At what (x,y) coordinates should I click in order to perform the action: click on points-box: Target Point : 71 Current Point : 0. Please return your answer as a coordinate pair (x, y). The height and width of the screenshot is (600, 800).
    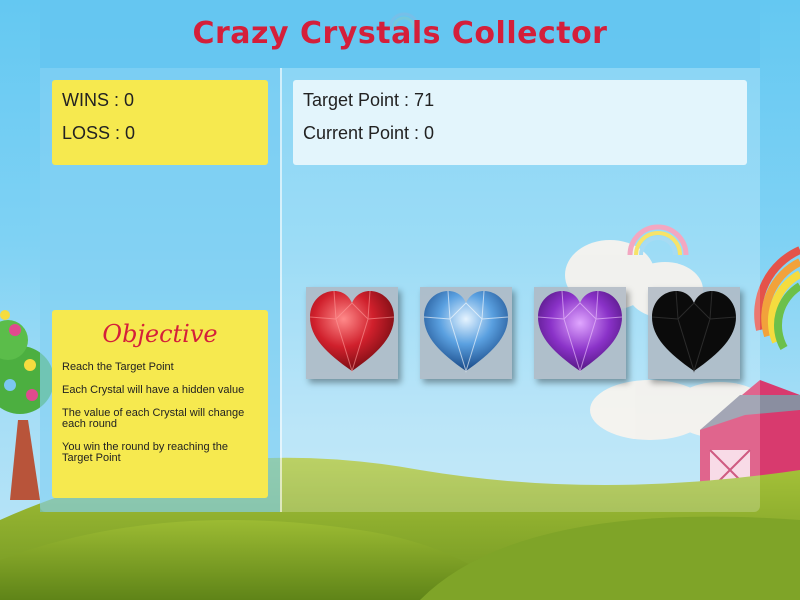
    Looking at the image, I should click on (520, 122).